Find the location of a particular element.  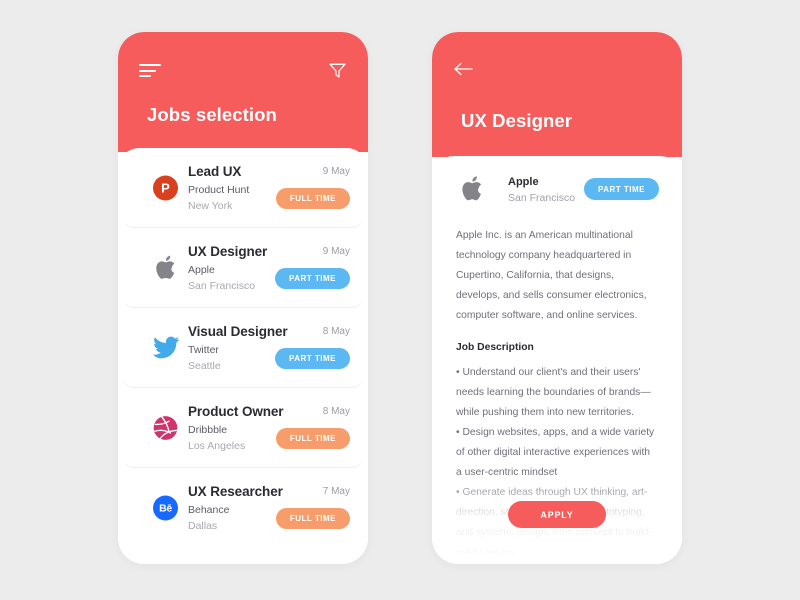

job-location: New York is located at coordinates (210, 206).